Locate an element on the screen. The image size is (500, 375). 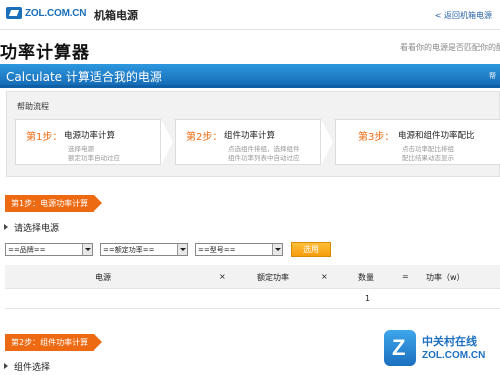
zol-logo-icon is located at coordinates (14, 13).